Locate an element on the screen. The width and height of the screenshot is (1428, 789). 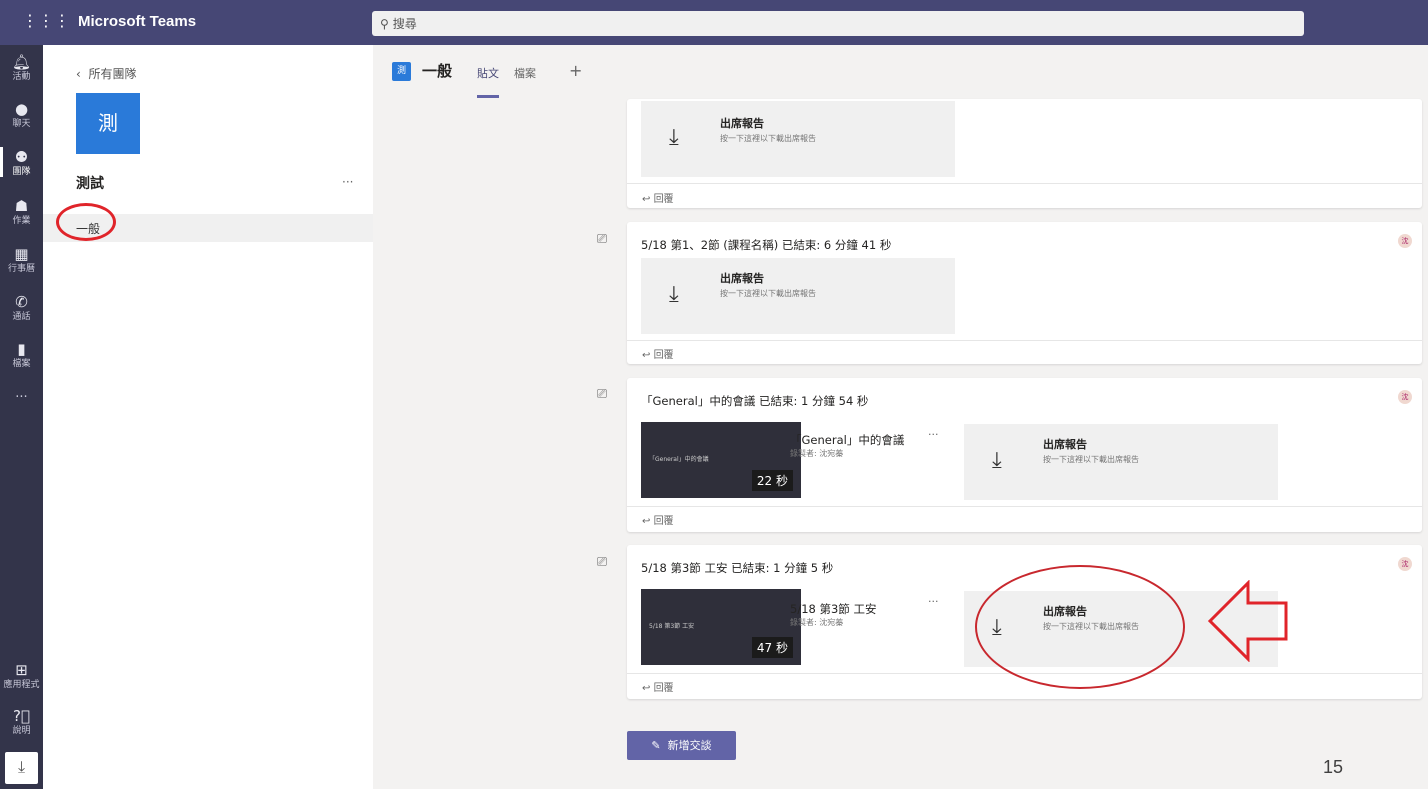
post-subject: 5/18 第1、2節 (課程名稱) 已結束: 6 分鐘 41 秒 is located at coordinates (766, 245).